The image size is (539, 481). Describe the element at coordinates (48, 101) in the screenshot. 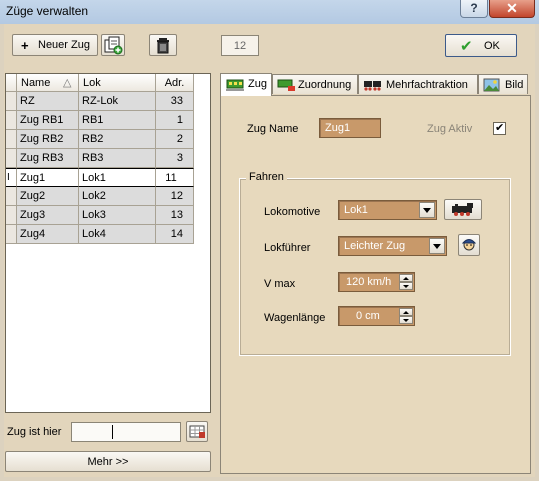

I see `cell-name: RZ` at that location.